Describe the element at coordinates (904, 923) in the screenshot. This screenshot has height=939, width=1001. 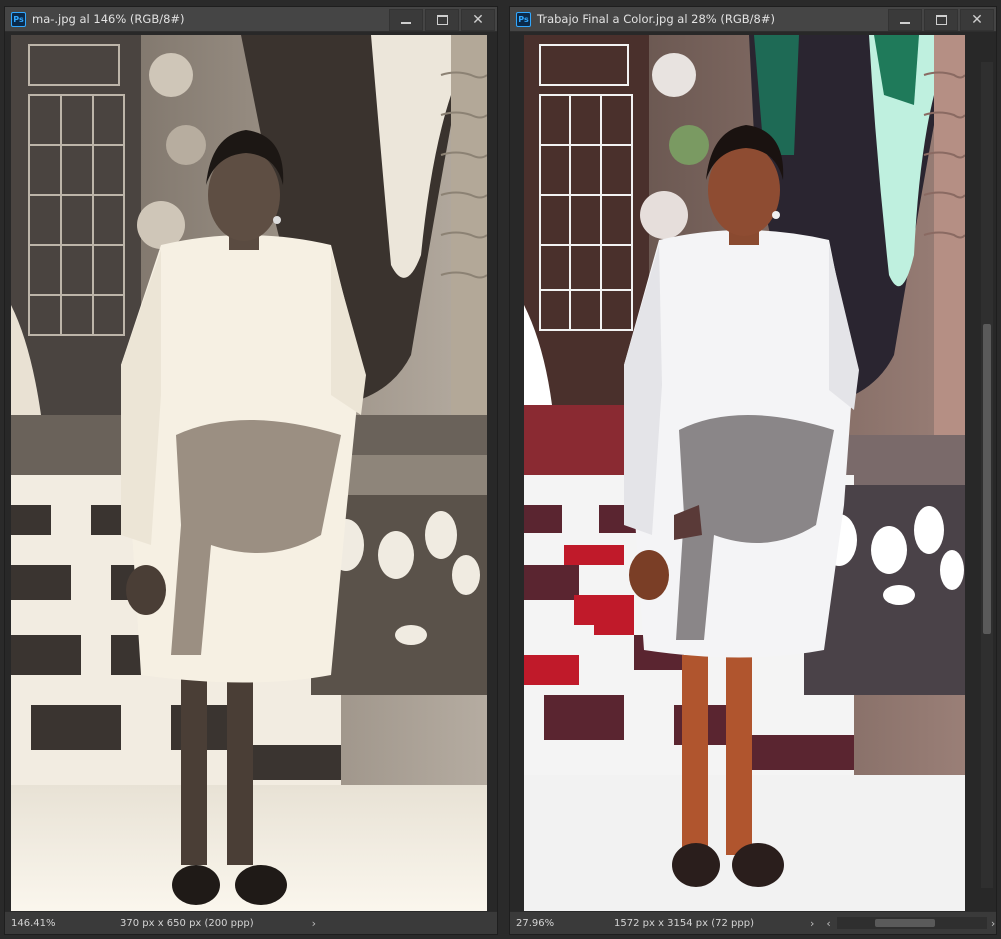
I see `horizontal-scroll-thumb` at that location.